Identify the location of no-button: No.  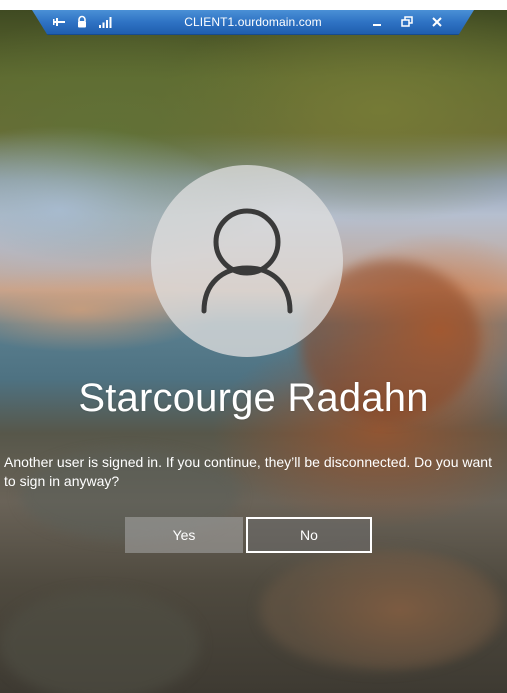
(309, 535).